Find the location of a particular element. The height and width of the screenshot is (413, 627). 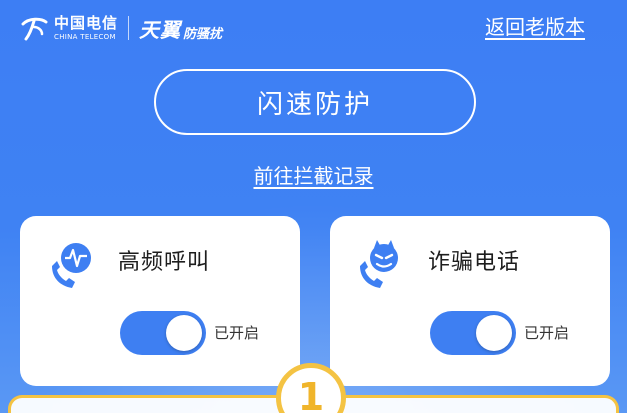

quick-protect-button: 闪速防护 is located at coordinates (315, 102).